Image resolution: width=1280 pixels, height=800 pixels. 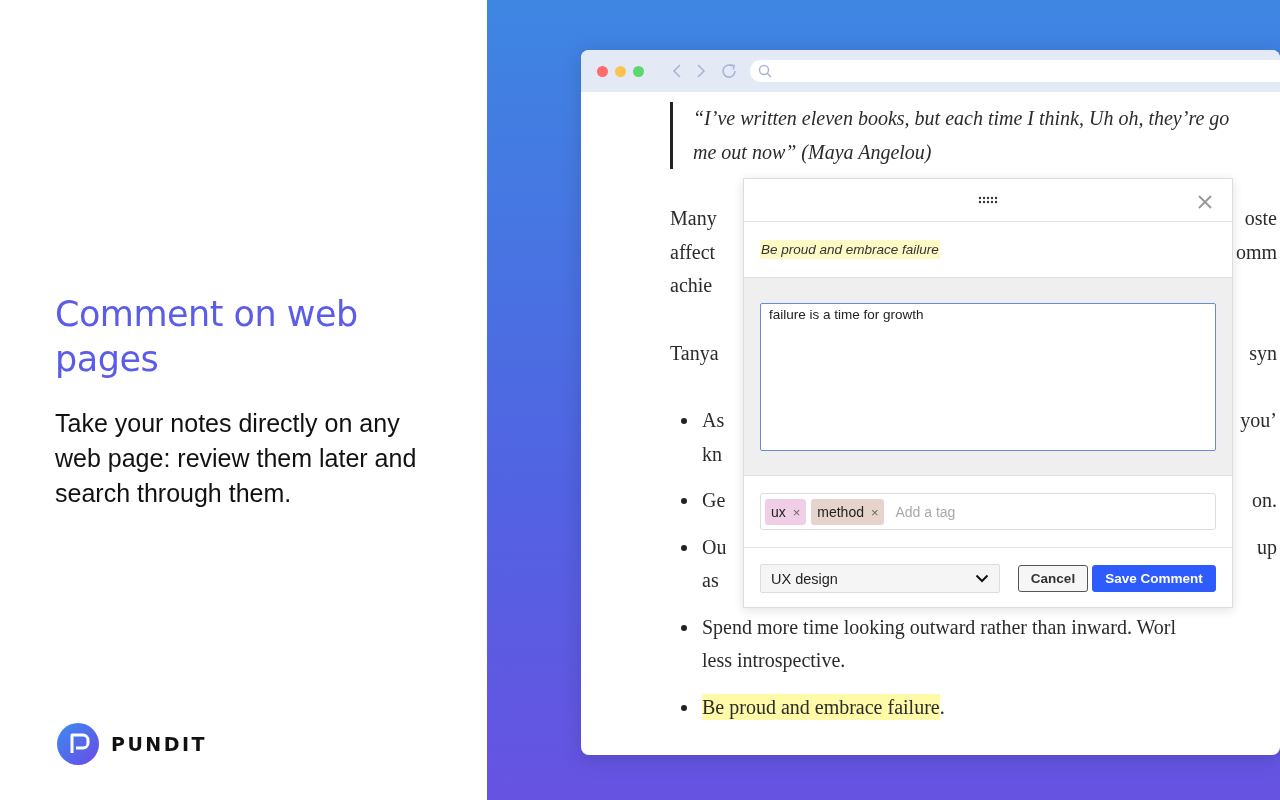 I want to click on hero-title: Comment on web pages, so click(x=207, y=337).